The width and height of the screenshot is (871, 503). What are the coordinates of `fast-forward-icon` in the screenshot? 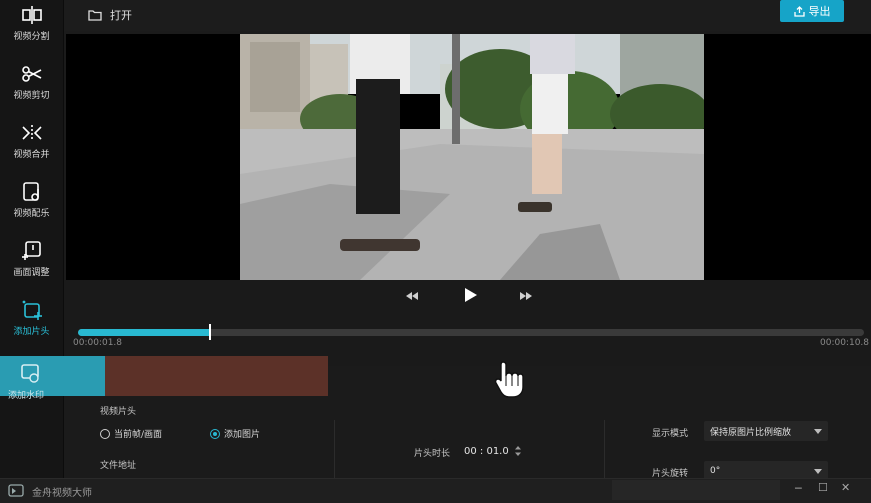 It's located at (526, 296).